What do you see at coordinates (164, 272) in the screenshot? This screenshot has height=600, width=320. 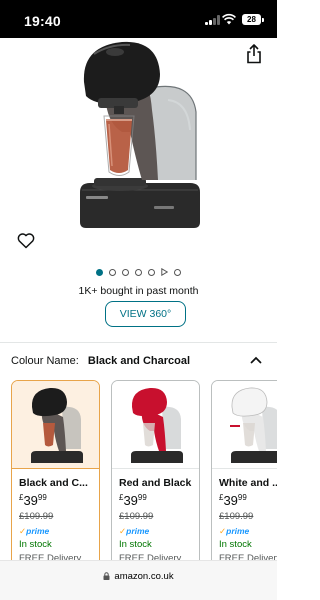 I see `video-play-icon` at bounding box center [164, 272].